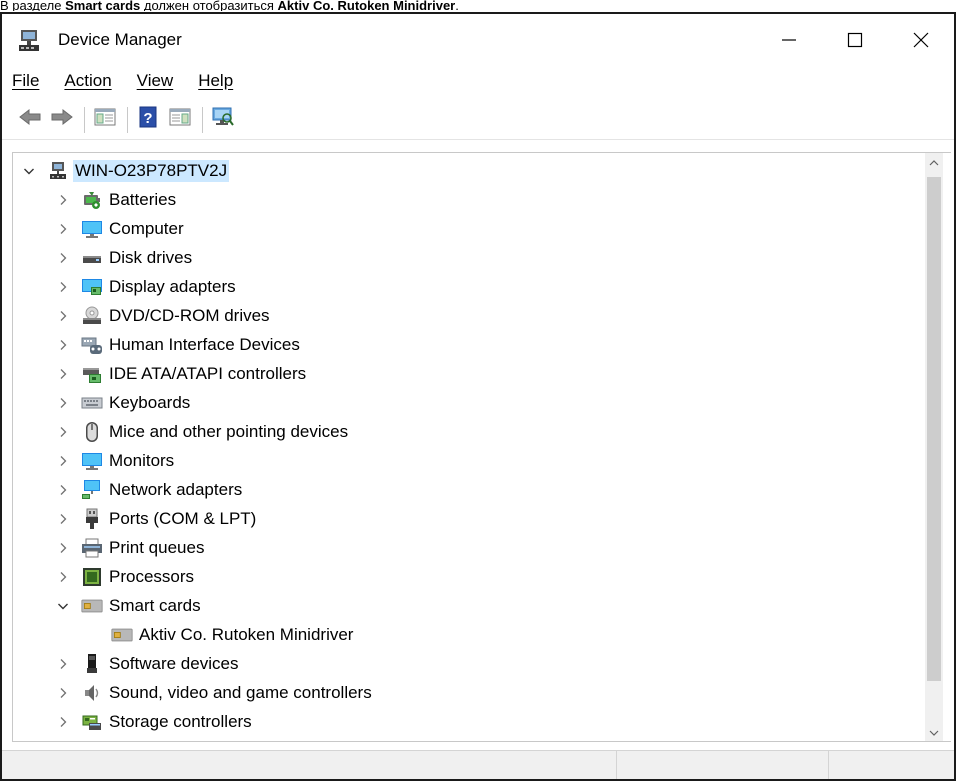 The height and width of the screenshot is (781, 956). What do you see at coordinates (478, 40) in the screenshot?
I see `title-bar: Device Manager` at bounding box center [478, 40].